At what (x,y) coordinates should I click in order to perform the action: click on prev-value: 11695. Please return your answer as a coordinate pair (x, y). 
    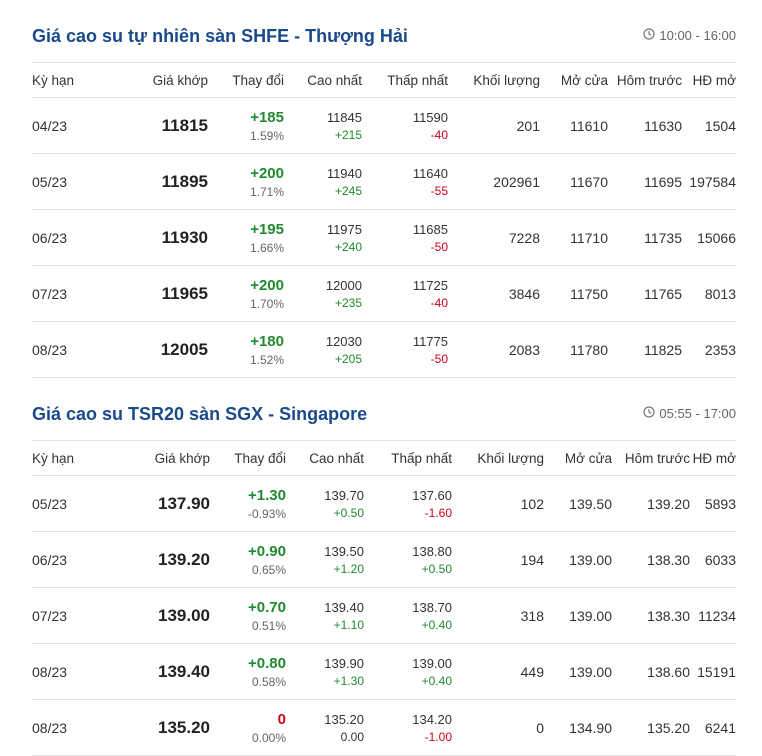
    Looking at the image, I should click on (663, 181).